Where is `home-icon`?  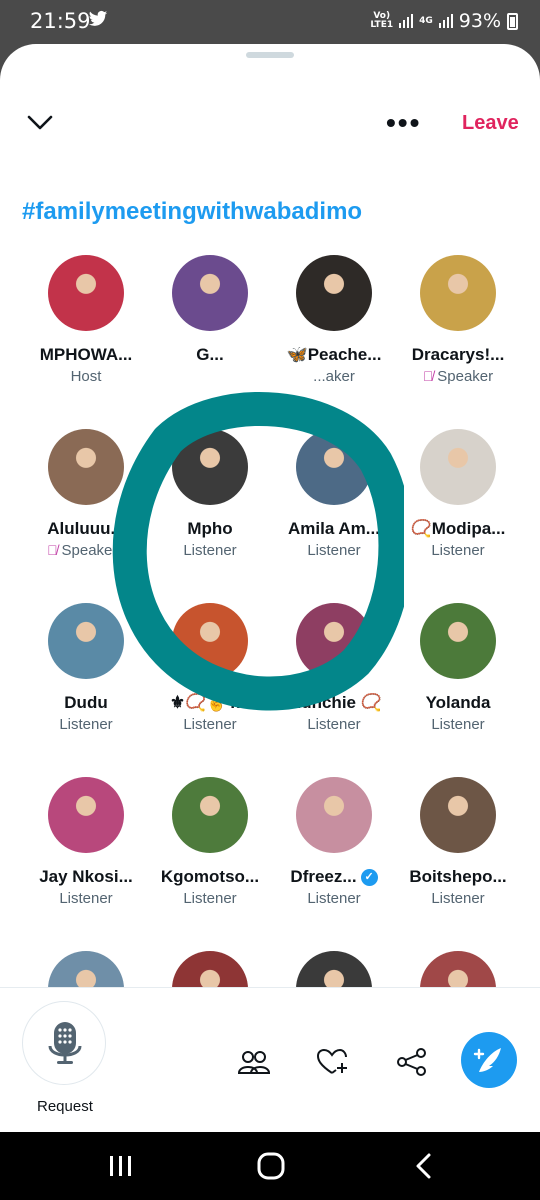 home-icon is located at coordinates (271, 1166).